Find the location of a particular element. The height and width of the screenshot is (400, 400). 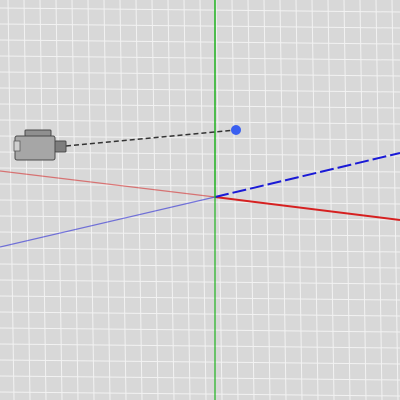

camera-target-point is located at coordinates (236, 130).